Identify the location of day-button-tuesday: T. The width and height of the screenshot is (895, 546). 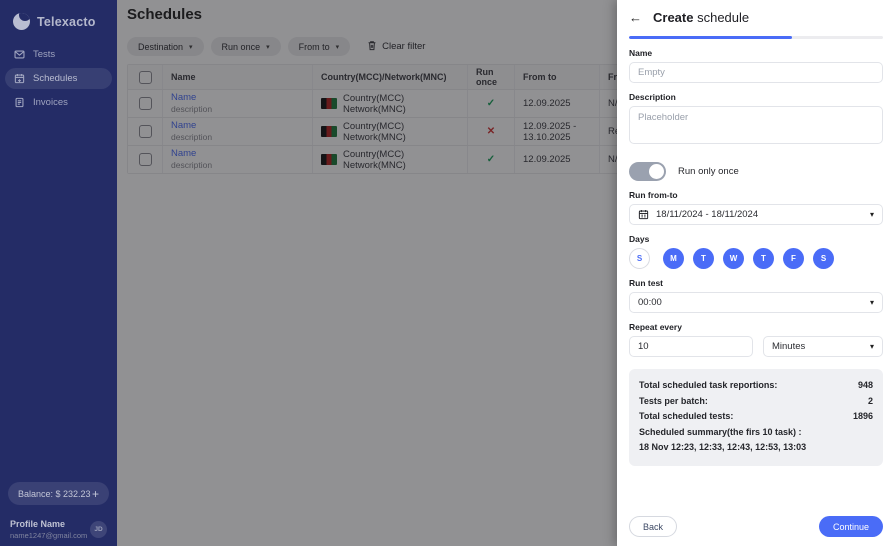
(703, 258).